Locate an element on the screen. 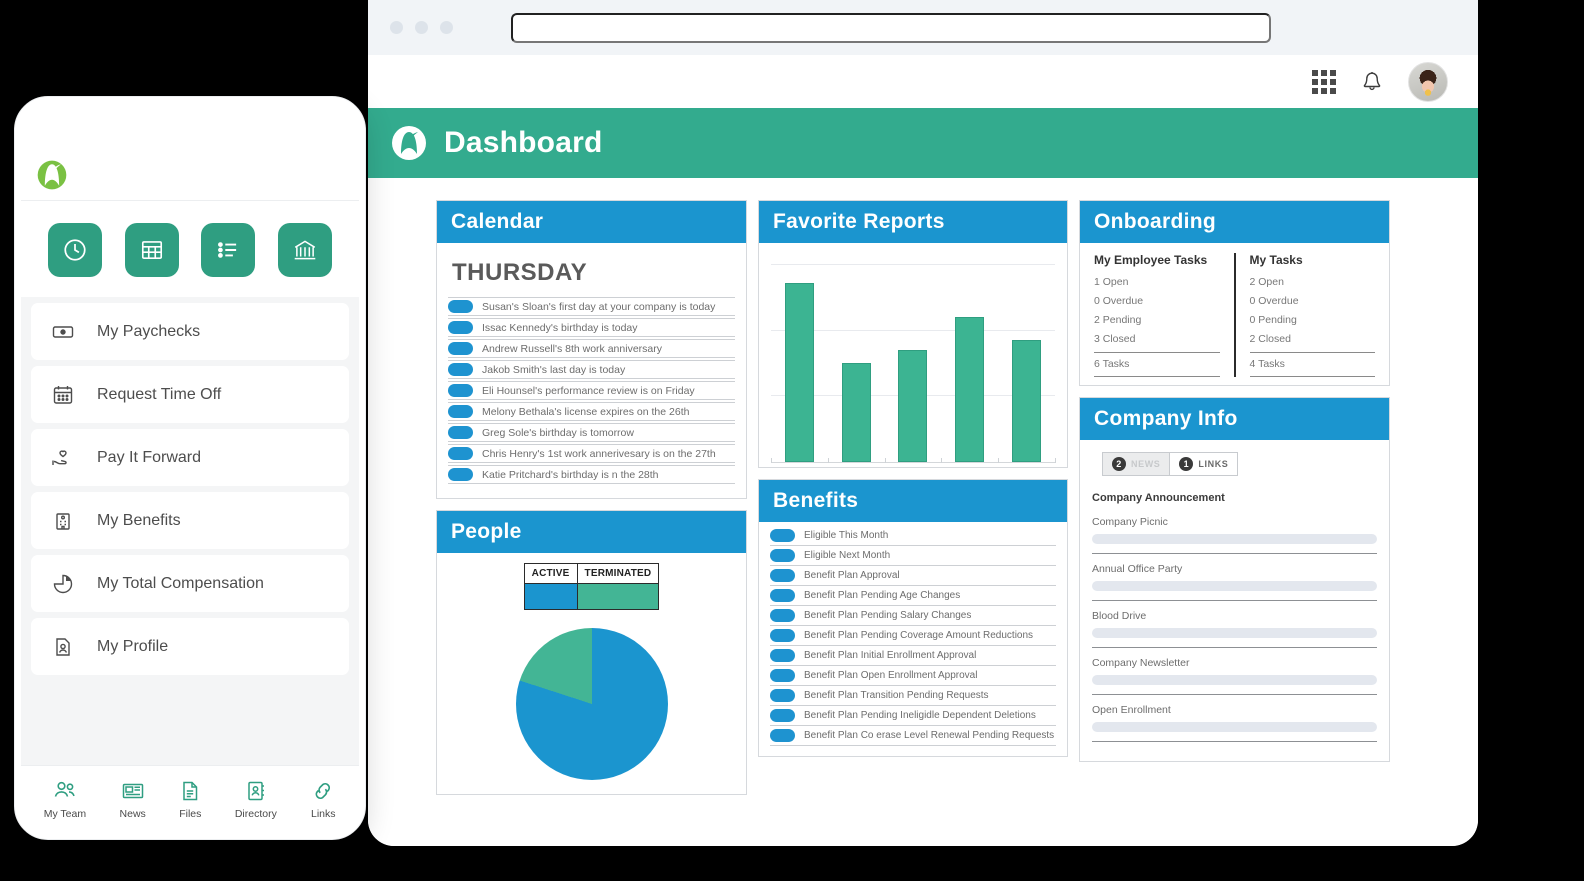 Image resolution: width=1584 pixels, height=881 pixels. company-announcement-item: Company Picnic is located at coordinates (1234, 535).